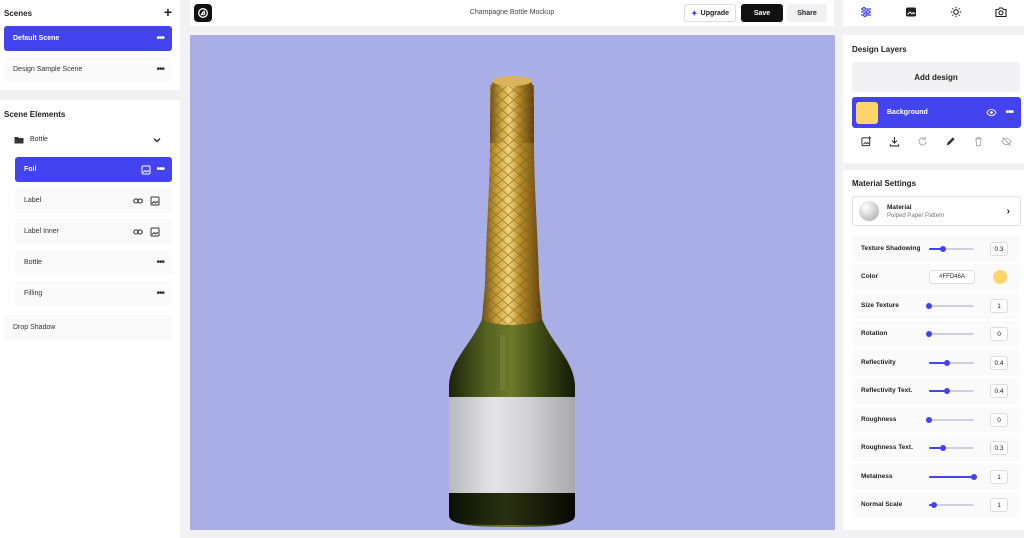 Image resolution: width=1024 pixels, height=538 pixels. I want to click on element-bottle: Bottle •••, so click(93, 262).